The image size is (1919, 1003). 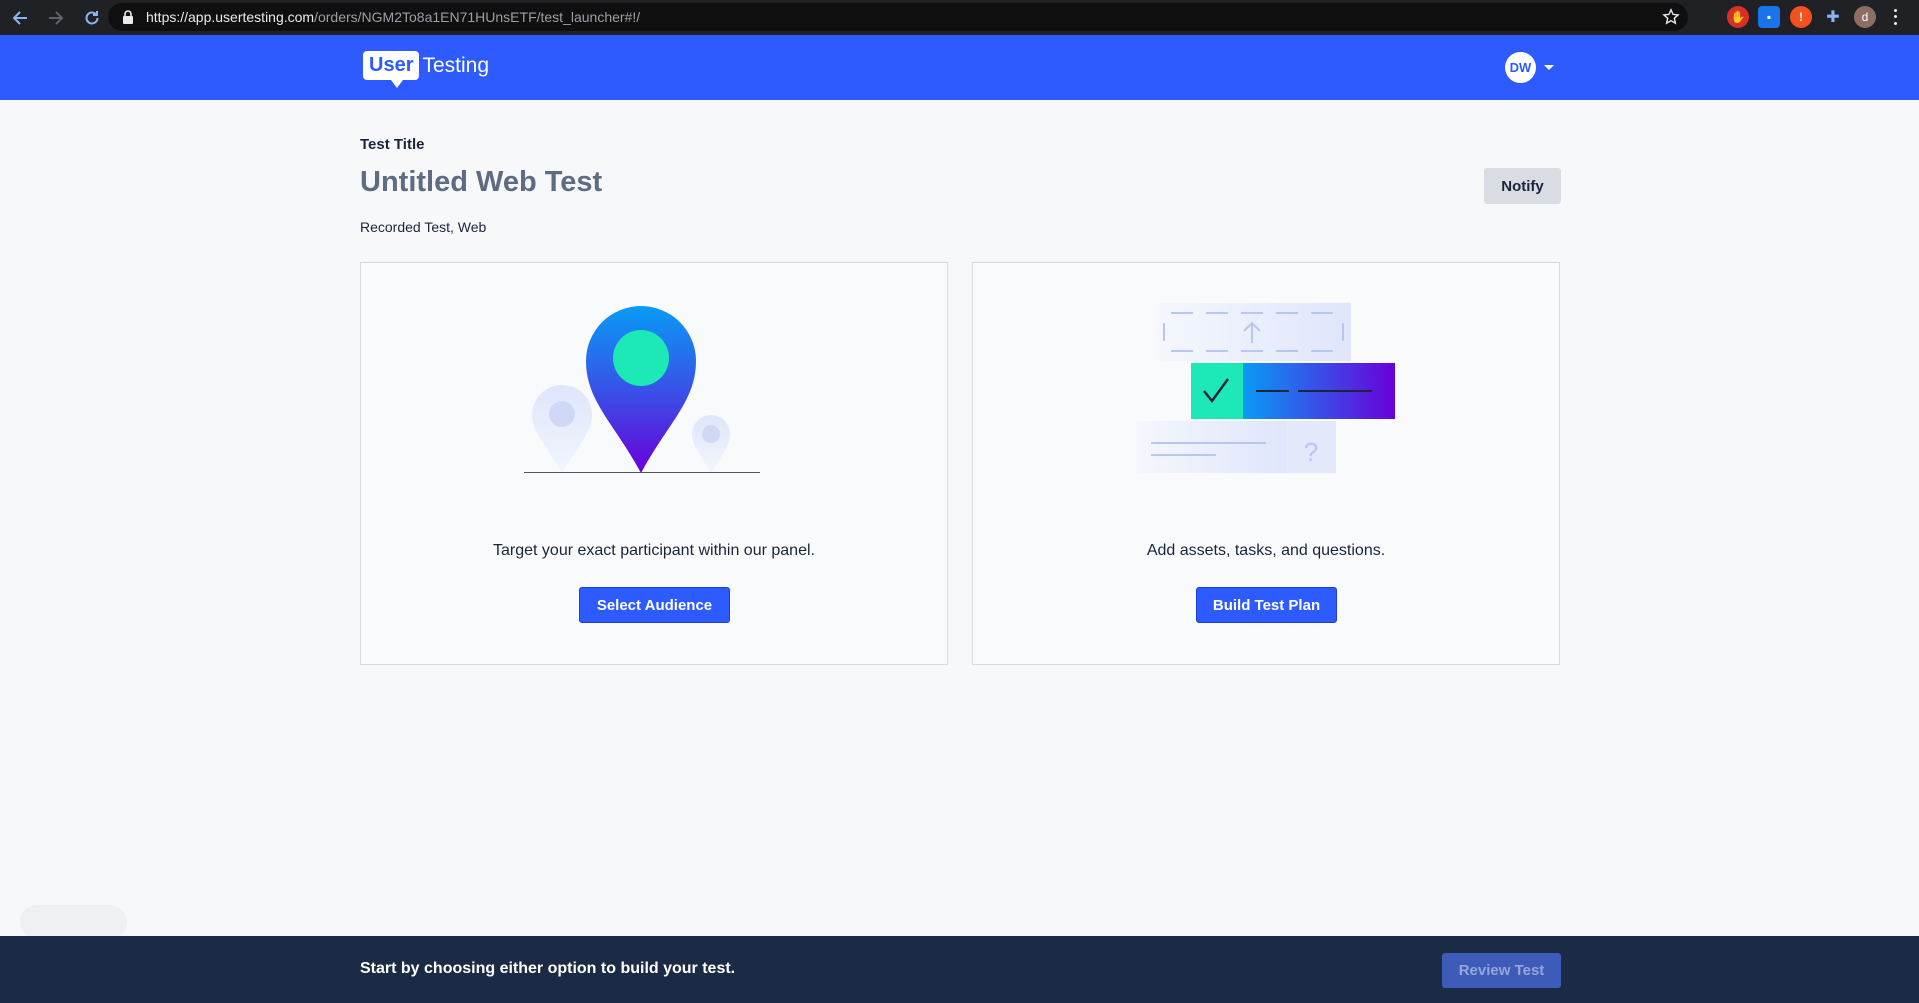 What do you see at coordinates (1738, 17) in the screenshot?
I see `extension-adblock-icon: ✋` at bounding box center [1738, 17].